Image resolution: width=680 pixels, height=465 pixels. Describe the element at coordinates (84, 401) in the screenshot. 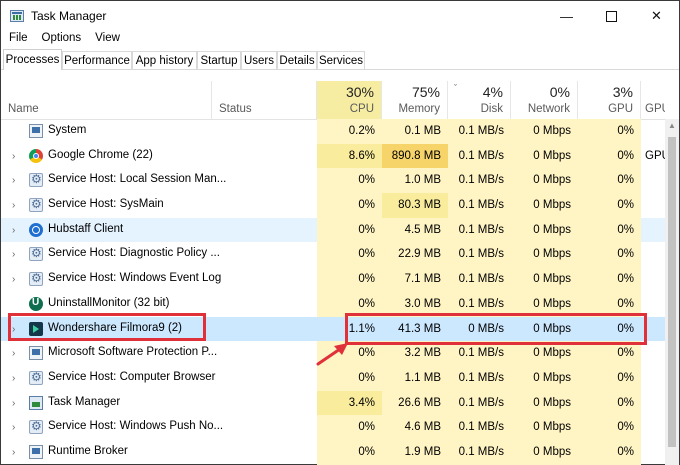

I see `process-name: Task Manager` at that location.